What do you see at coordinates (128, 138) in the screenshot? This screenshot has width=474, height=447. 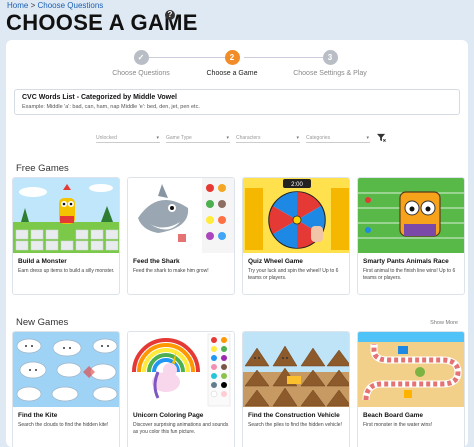 I see `filter-unlocked: Unlocked ▾` at bounding box center [128, 138].